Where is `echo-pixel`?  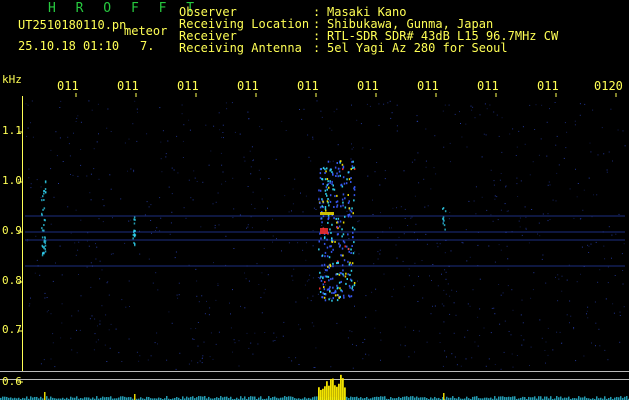 echo-pixel is located at coordinates (46, 192).